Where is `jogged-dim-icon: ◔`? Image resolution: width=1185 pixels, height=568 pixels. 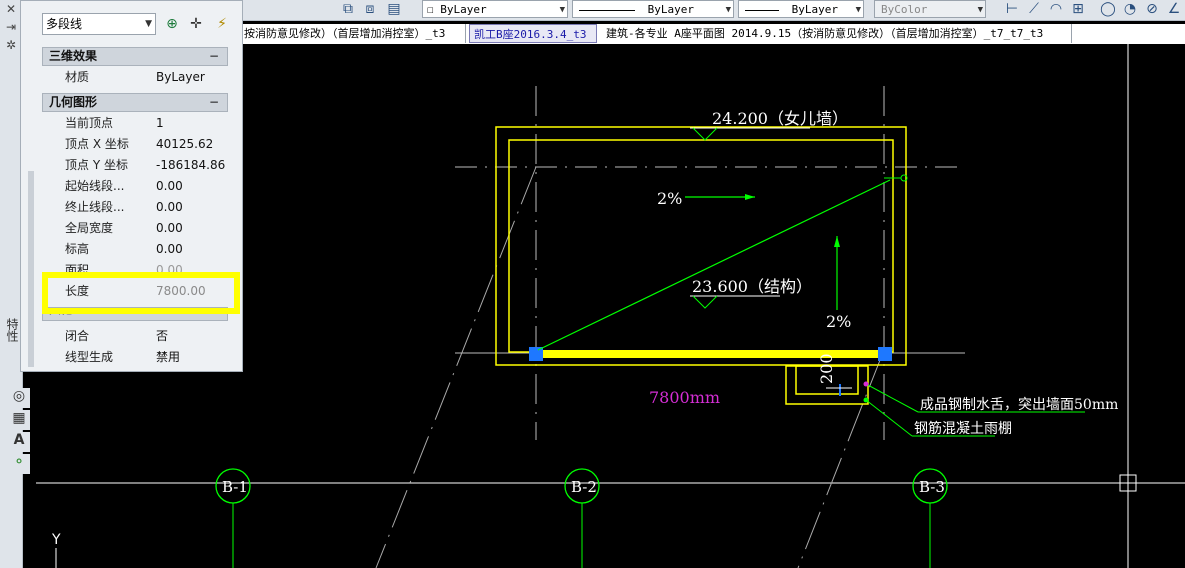
jogged-dim-icon: ◔ is located at coordinates (1130, 9).